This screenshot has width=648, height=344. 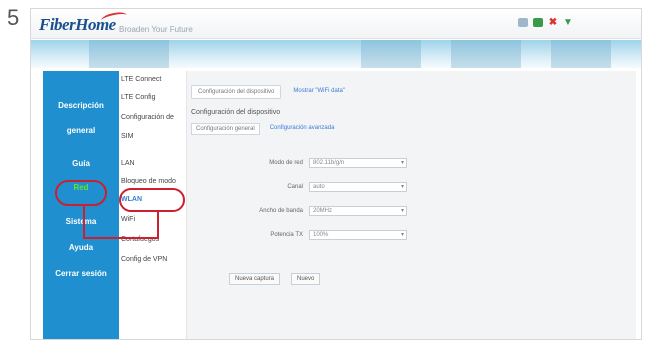 I want to click on select-value: 802.11b/g/n, so click(x=329, y=163).